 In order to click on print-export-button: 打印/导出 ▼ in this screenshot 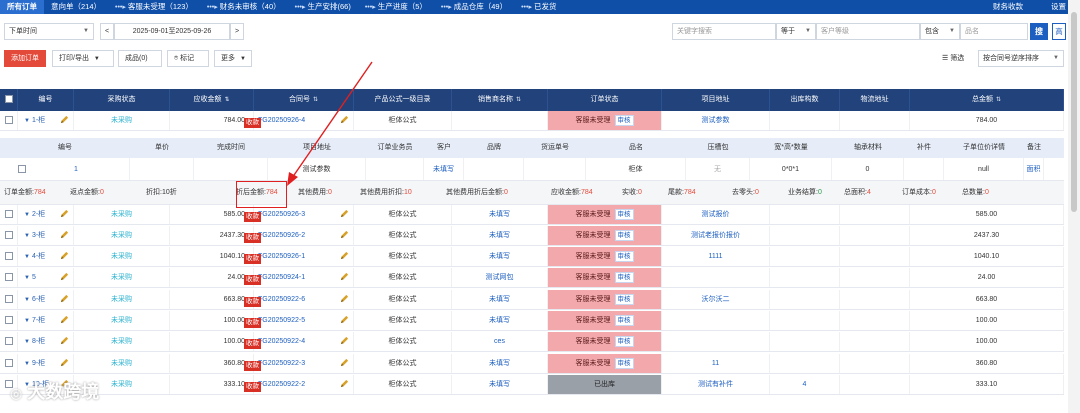, I will do `click(83, 58)`.